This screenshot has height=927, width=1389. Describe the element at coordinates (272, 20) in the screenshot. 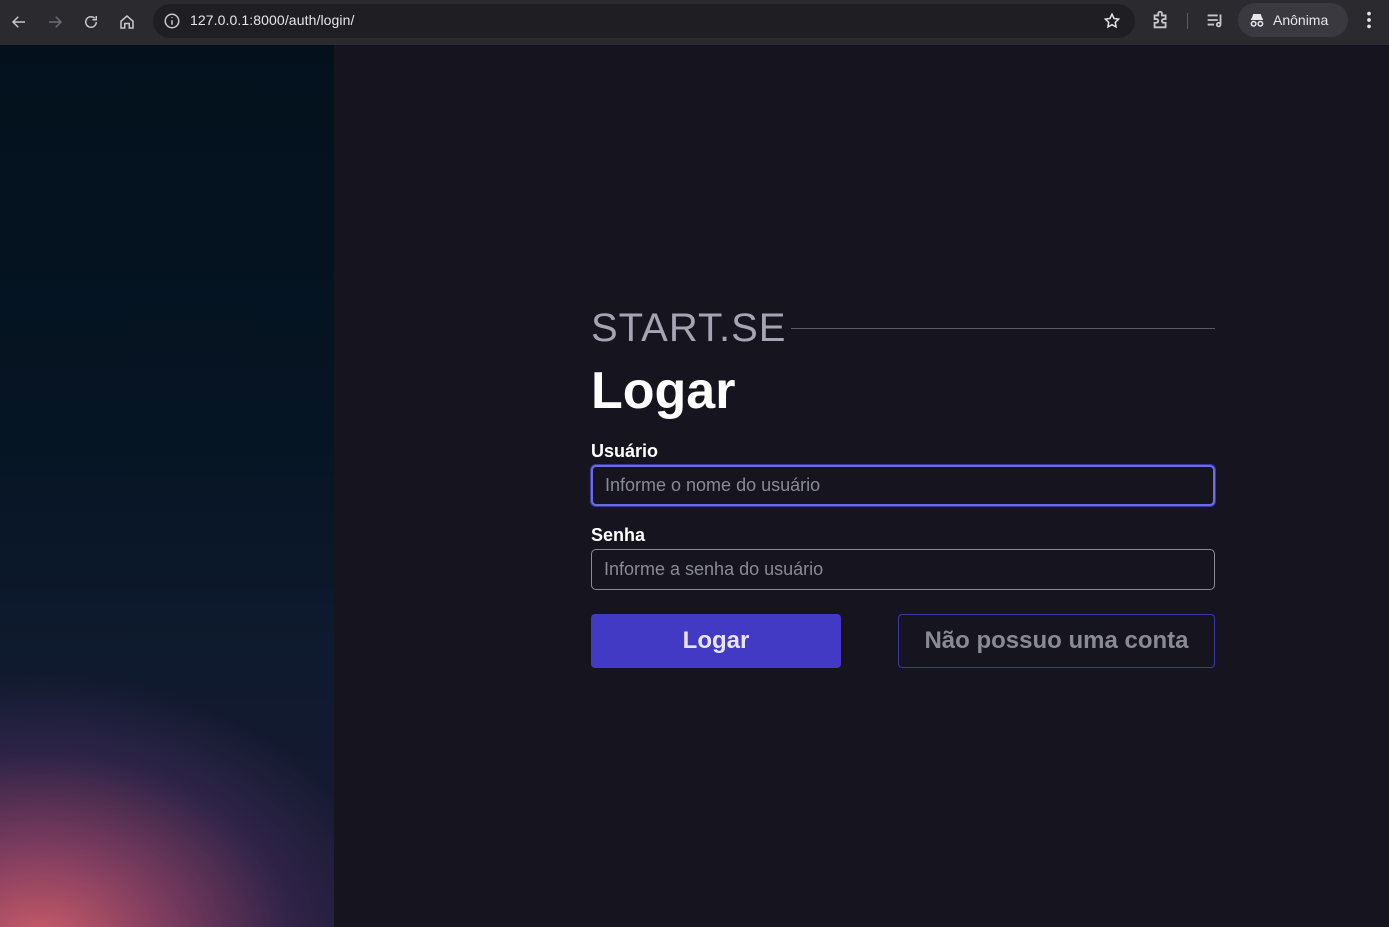

I see `url-text: 127.0.0.1:8000/auth/login/` at that location.